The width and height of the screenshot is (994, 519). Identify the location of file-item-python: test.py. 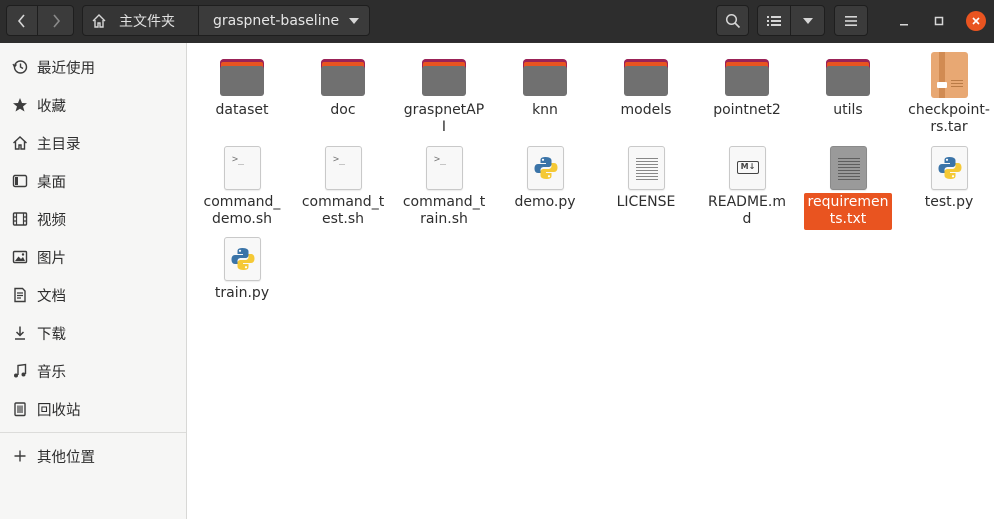
(949, 178).